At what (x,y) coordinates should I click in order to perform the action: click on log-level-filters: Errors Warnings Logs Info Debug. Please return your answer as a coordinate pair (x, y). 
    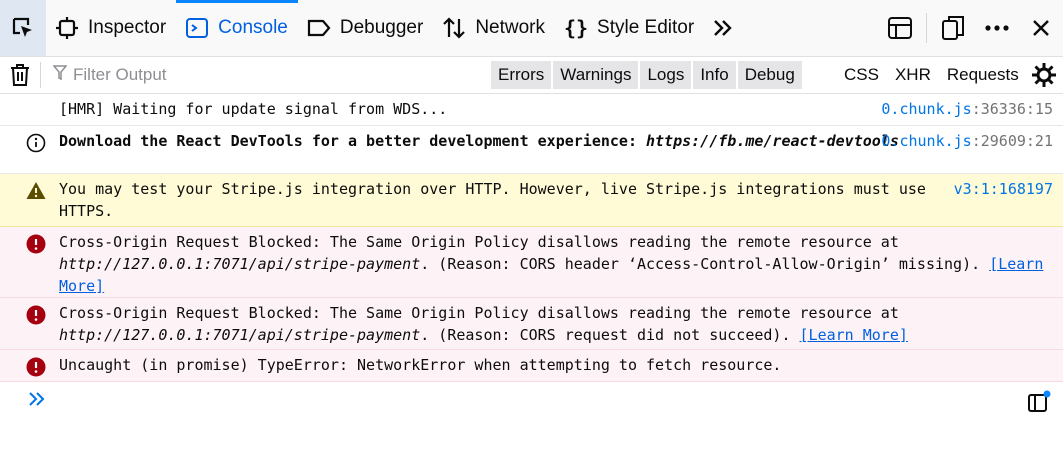
    Looking at the image, I should click on (647, 75).